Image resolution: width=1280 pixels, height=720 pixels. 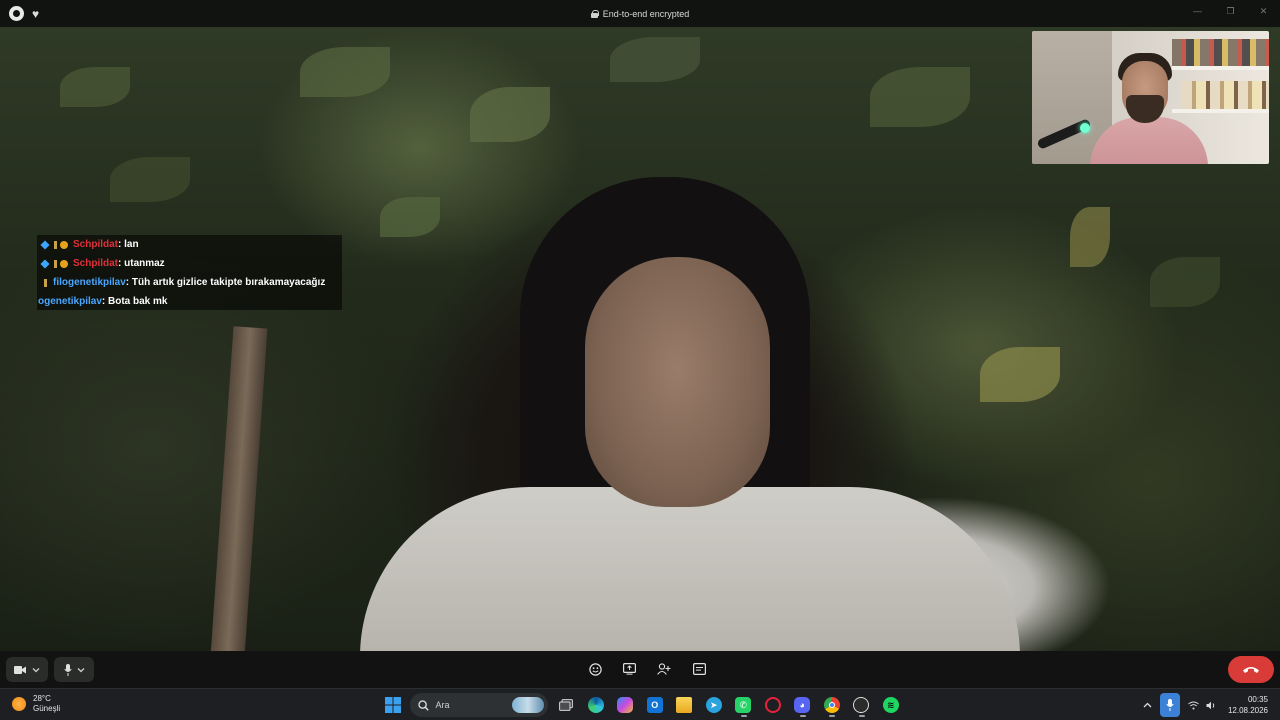 I want to click on chat-message: : utanmaz, so click(x=141, y=263).